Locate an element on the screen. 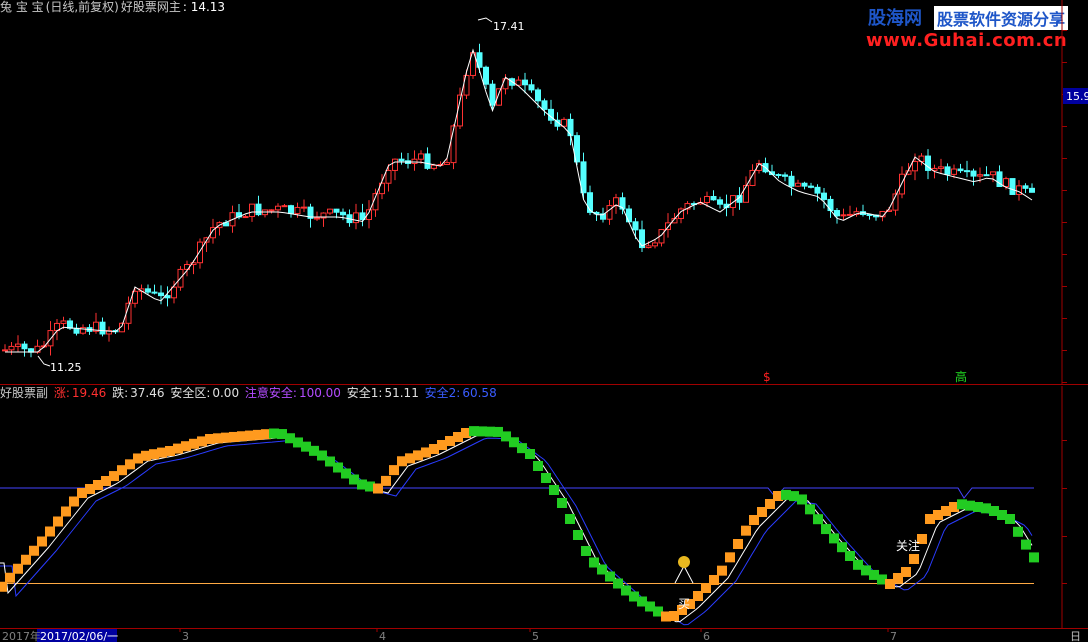  time-label-3: 4 is located at coordinates (382, 636).